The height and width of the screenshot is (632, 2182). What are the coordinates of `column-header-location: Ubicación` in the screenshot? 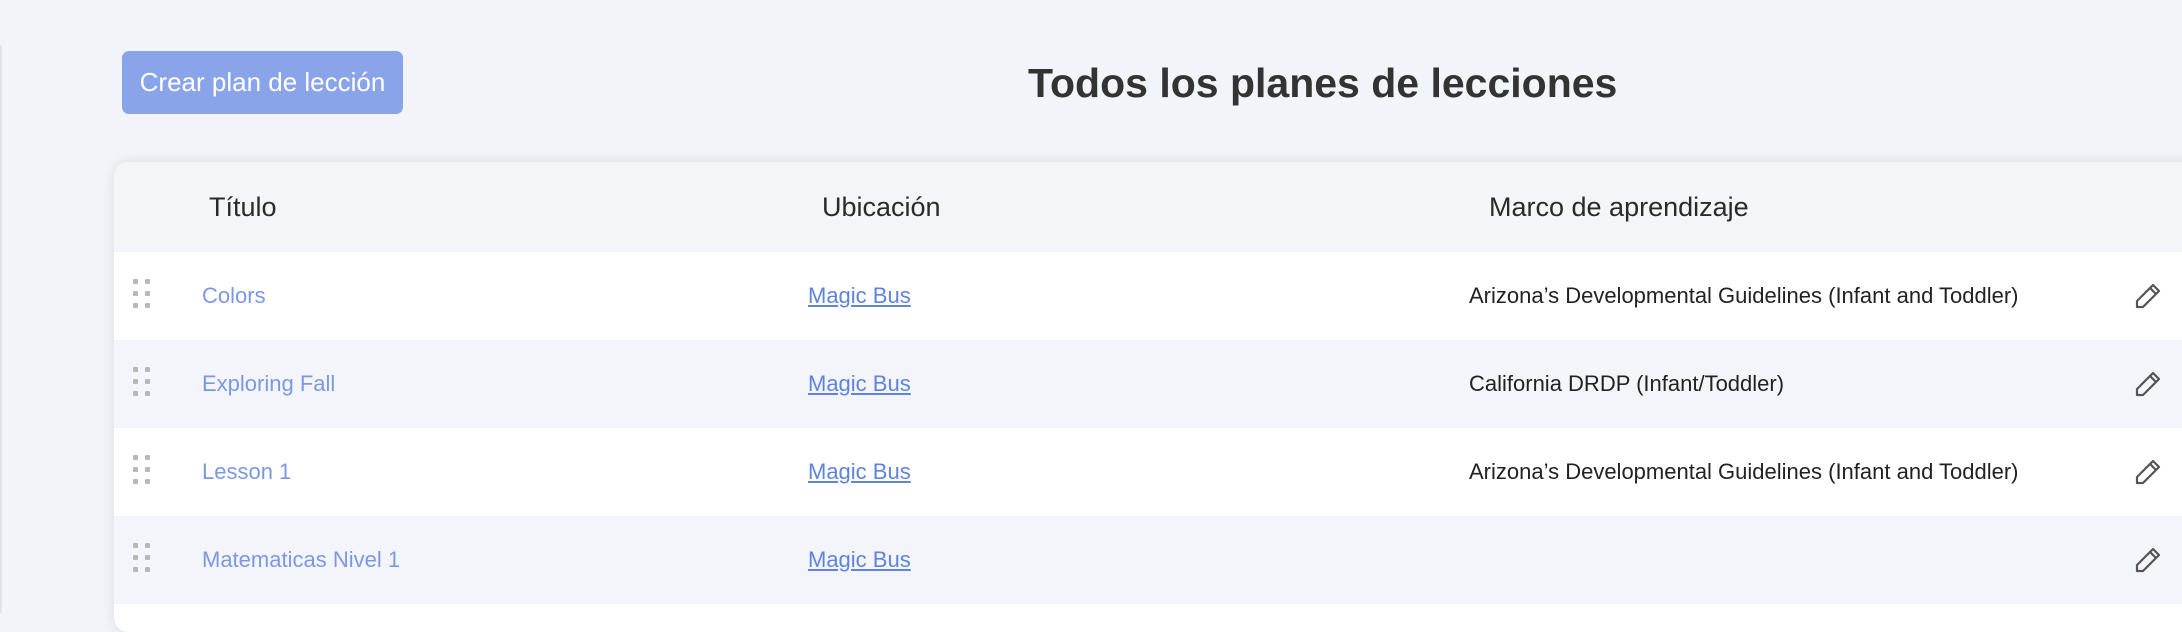 It's located at (881, 207).